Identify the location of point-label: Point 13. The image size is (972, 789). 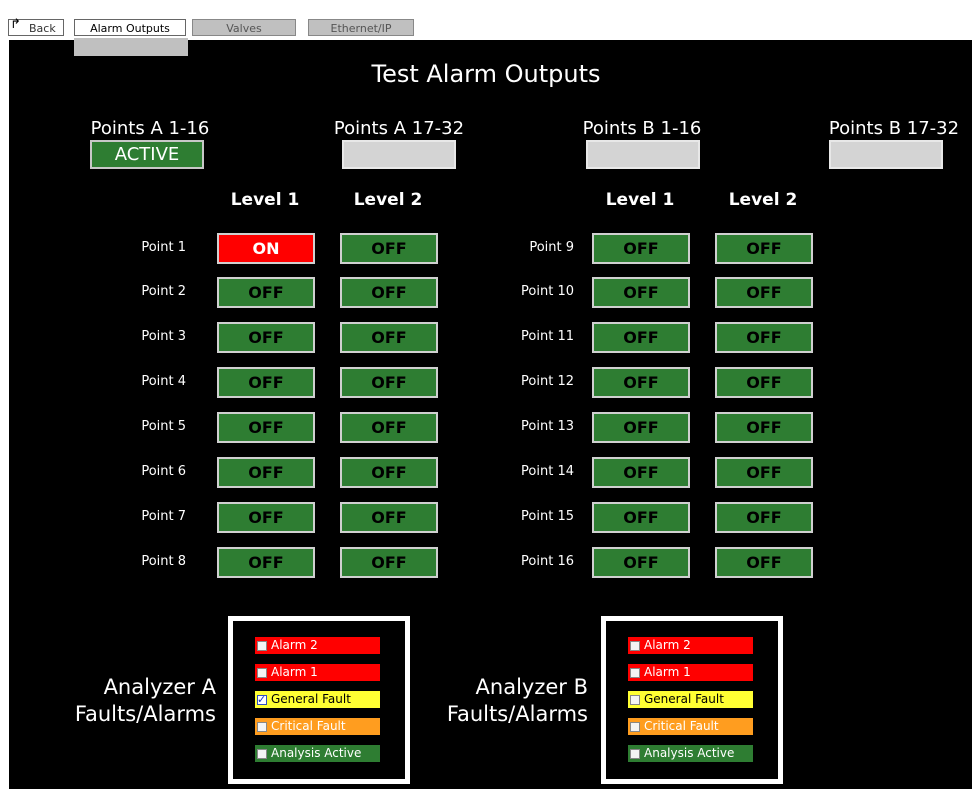
(547, 426).